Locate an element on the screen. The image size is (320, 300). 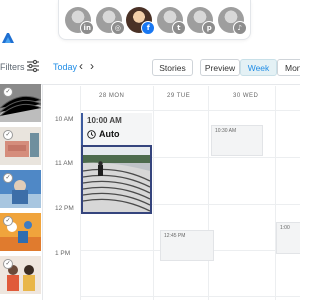
social-profile-selector: in ◎ f t p ♪ is located at coordinates (154, 20).